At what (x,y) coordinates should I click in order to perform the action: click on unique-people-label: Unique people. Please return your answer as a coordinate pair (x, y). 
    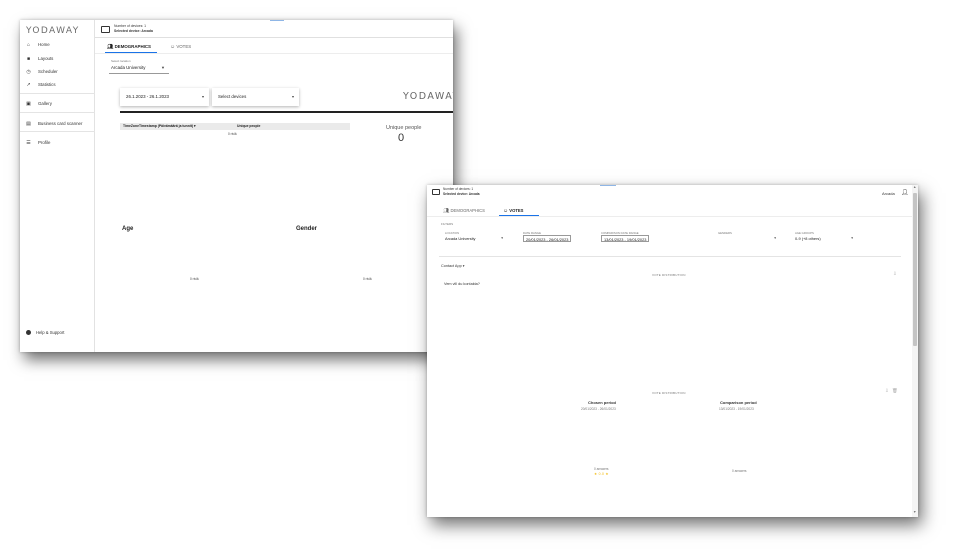
    Looking at the image, I should click on (404, 128).